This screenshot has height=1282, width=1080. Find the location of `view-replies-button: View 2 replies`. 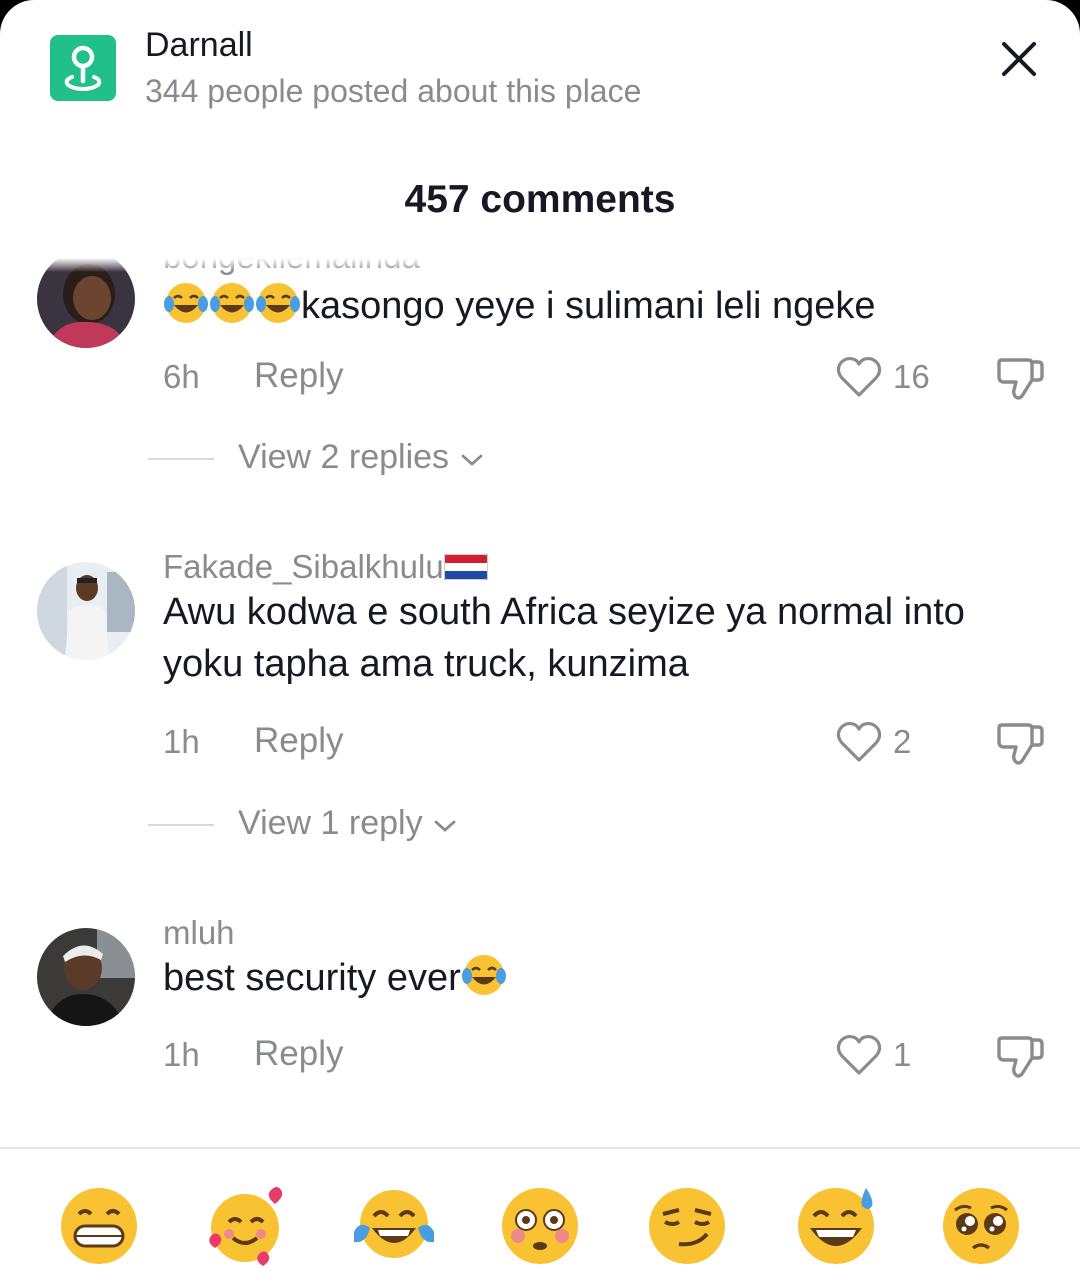

view-replies-button: View 2 replies is located at coordinates (361, 457).